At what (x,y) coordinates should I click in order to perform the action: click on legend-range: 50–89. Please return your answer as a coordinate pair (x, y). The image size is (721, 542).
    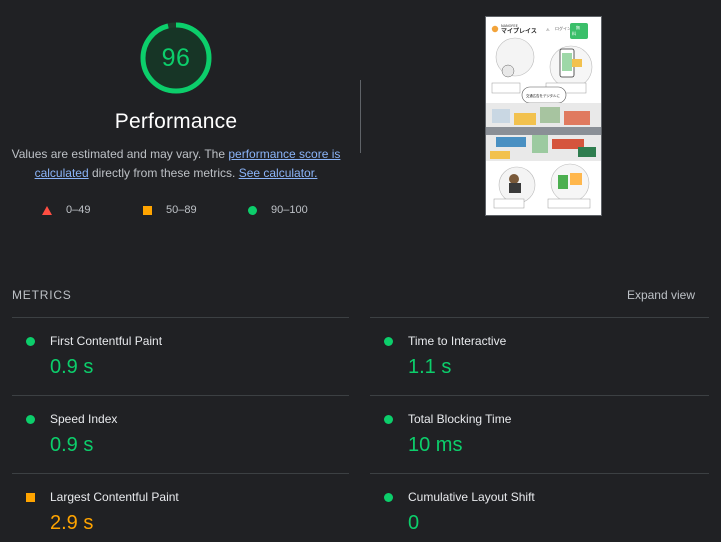
    Looking at the image, I should click on (181, 210).